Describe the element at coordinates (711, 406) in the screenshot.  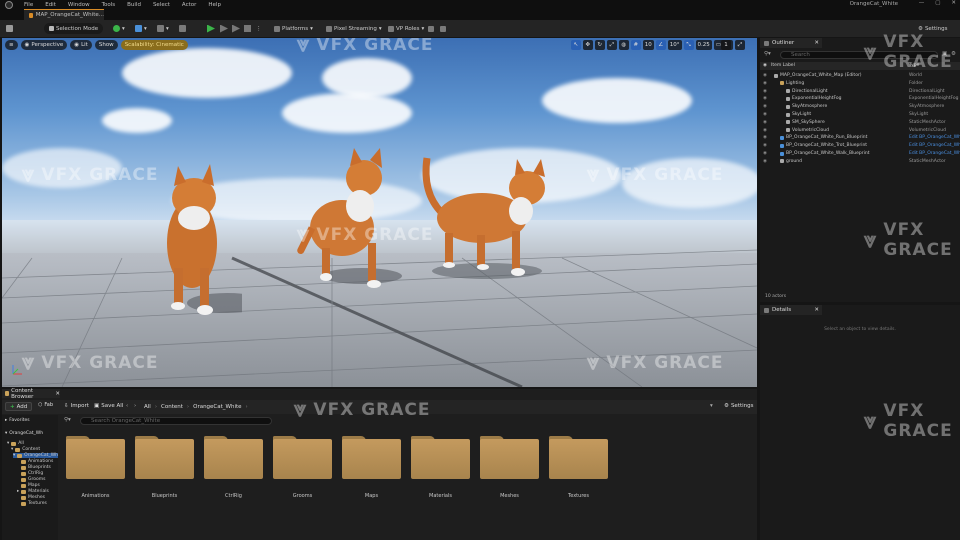
I see `chevron-down-icon: ▾` at that location.